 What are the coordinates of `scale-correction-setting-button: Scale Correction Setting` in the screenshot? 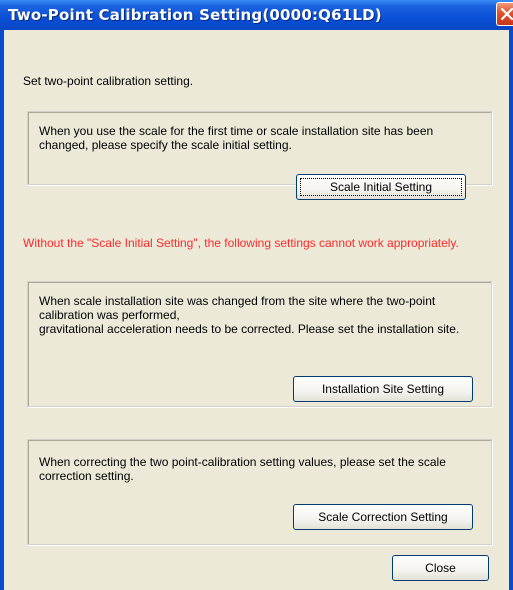 It's located at (383, 517).